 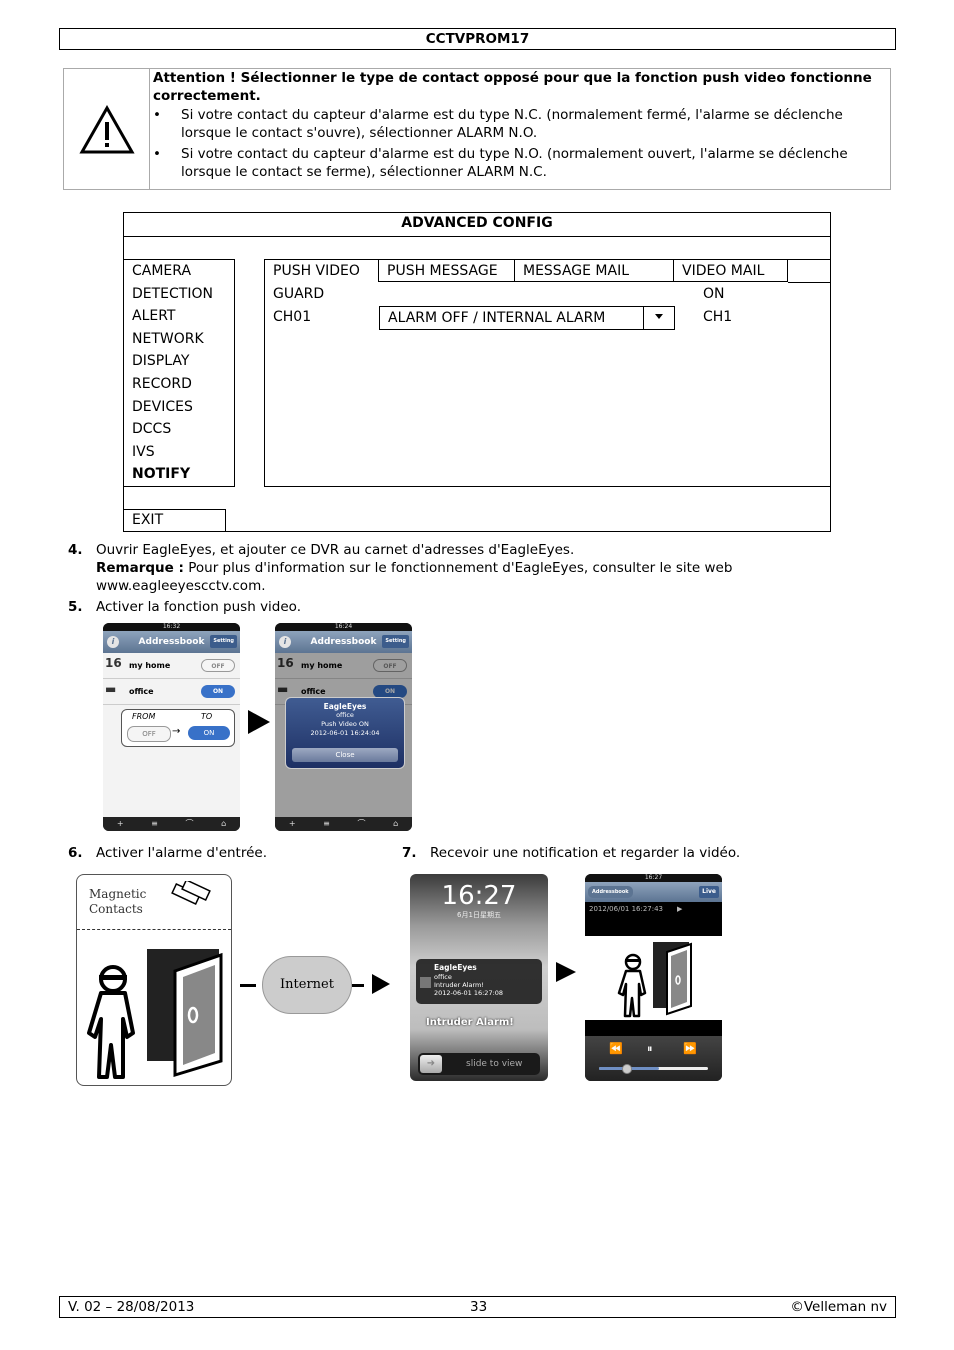 I want to click on menu-item-dccs: DCCS, so click(x=179, y=429).